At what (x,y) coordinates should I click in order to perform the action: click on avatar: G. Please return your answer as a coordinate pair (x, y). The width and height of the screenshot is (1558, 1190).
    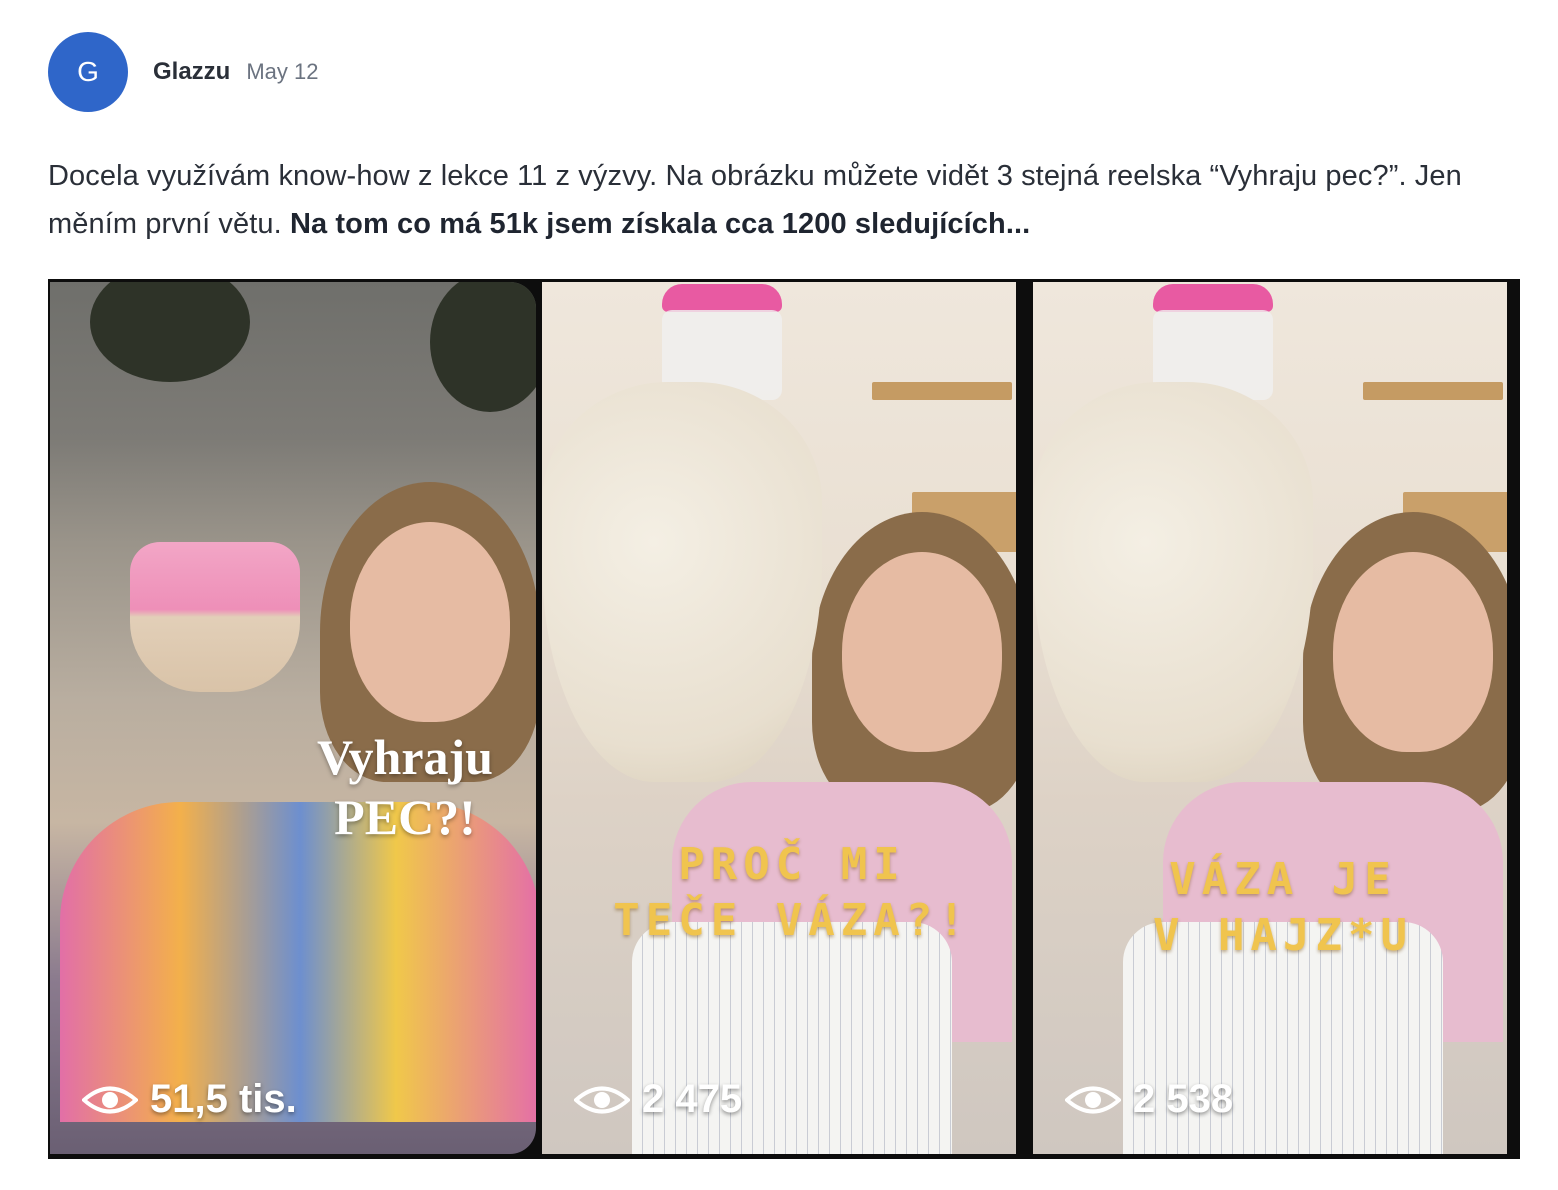
    Looking at the image, I should click on (88, 72).